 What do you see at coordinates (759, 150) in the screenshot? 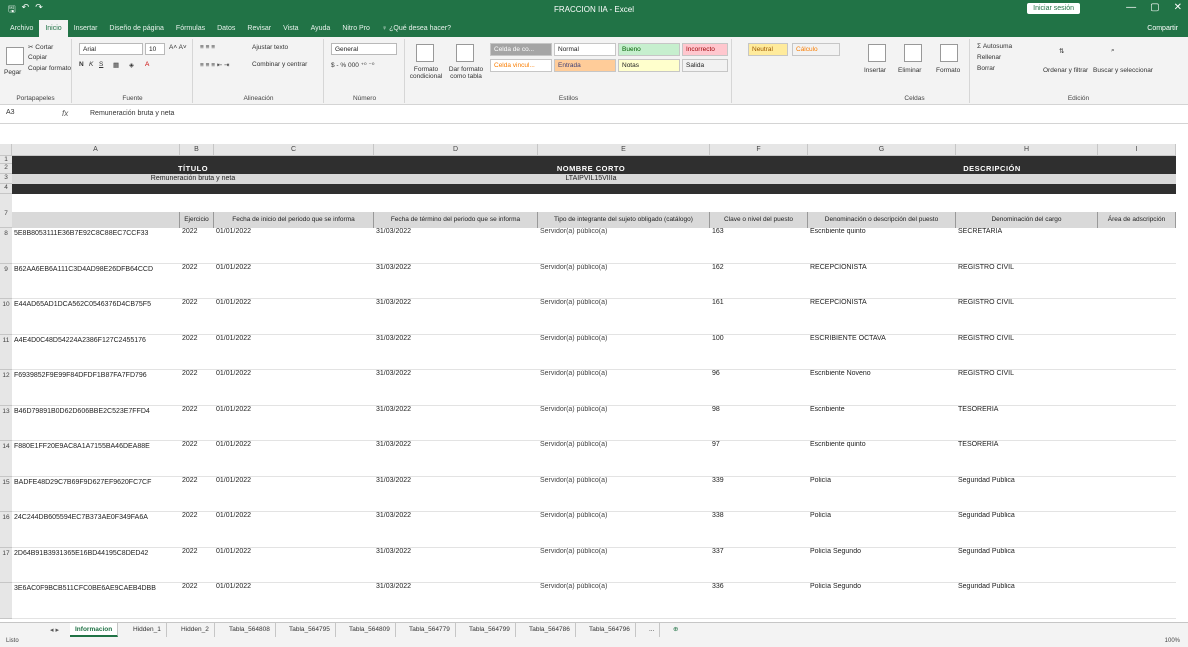
I see `column-header-f: F` at bounding box center [759, 150].